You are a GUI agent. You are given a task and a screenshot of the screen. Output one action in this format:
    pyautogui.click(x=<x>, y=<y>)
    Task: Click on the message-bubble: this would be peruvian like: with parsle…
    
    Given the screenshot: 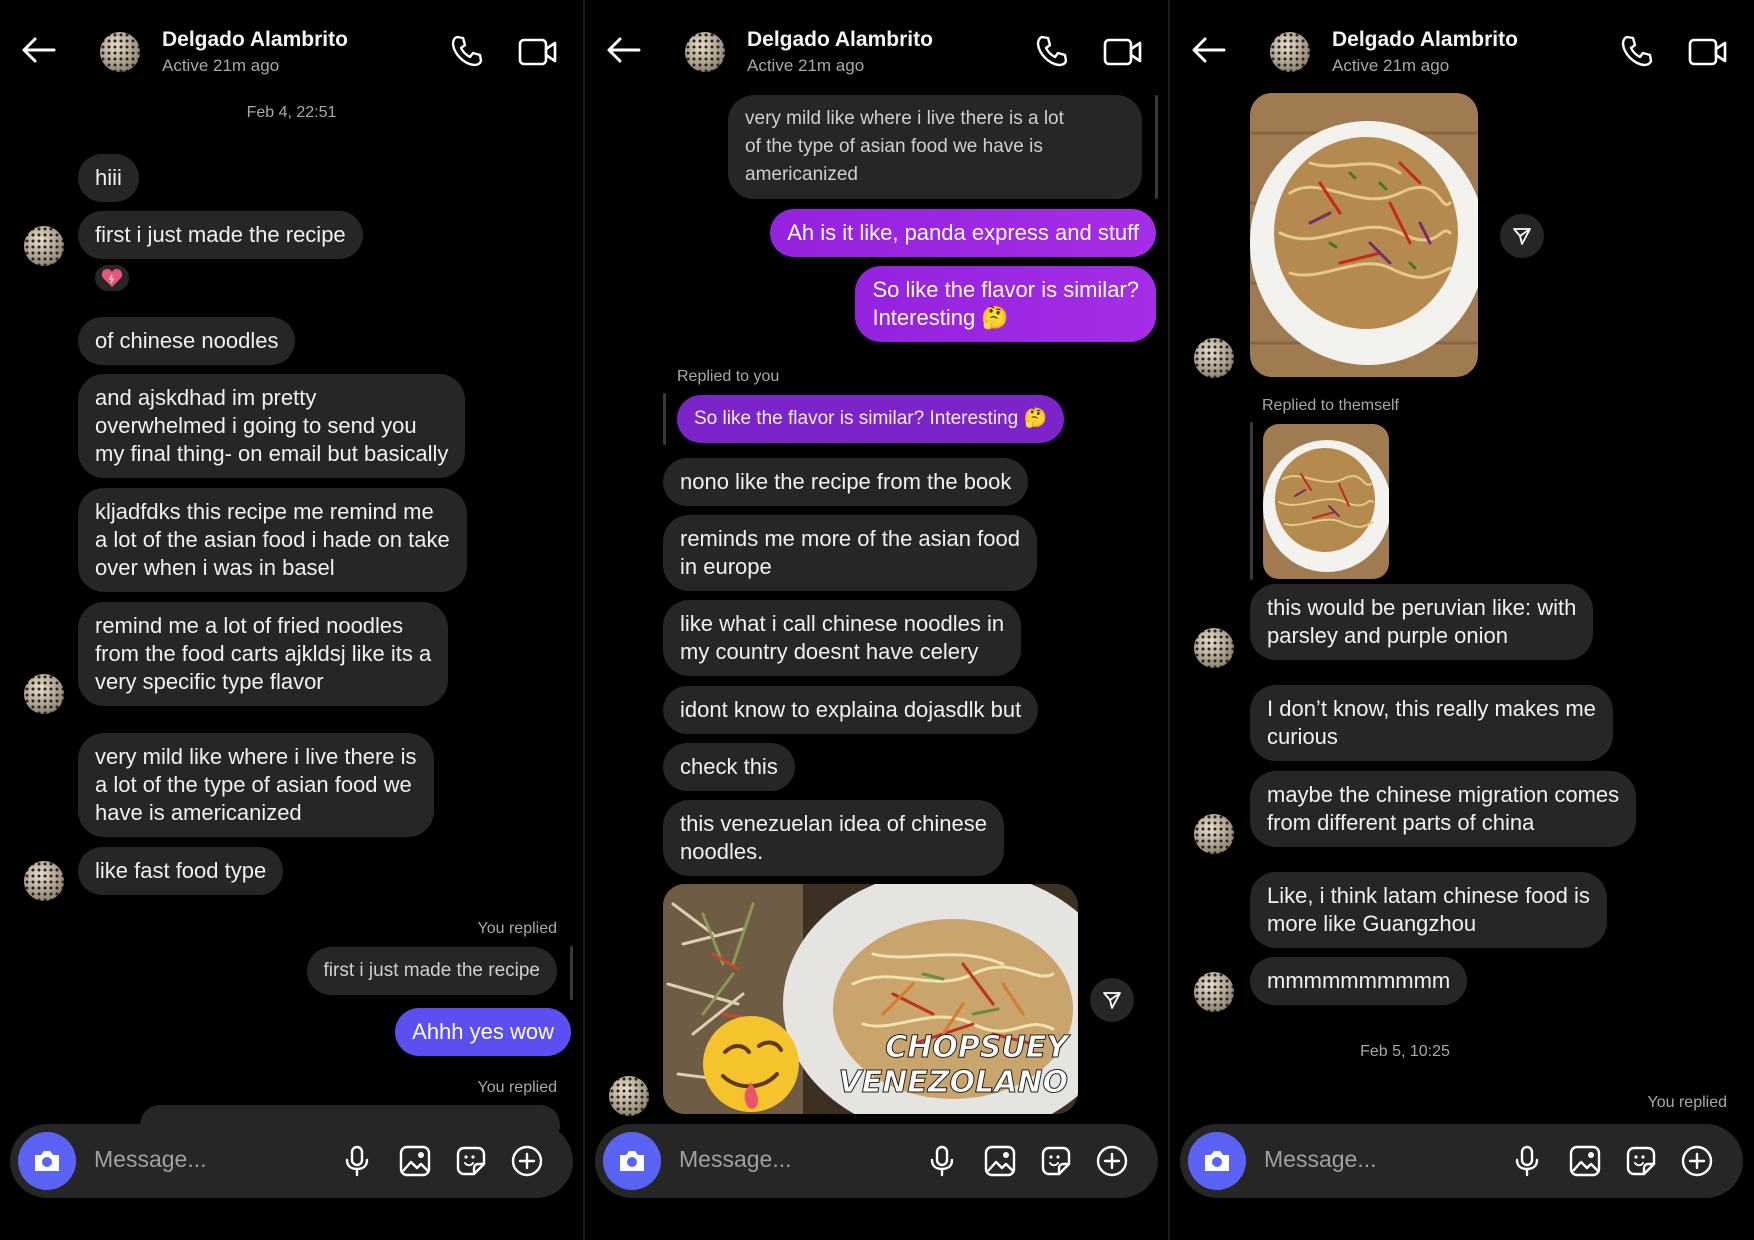 What is the action you would take?
    pyautogui.click(x=1422, y=622)
    